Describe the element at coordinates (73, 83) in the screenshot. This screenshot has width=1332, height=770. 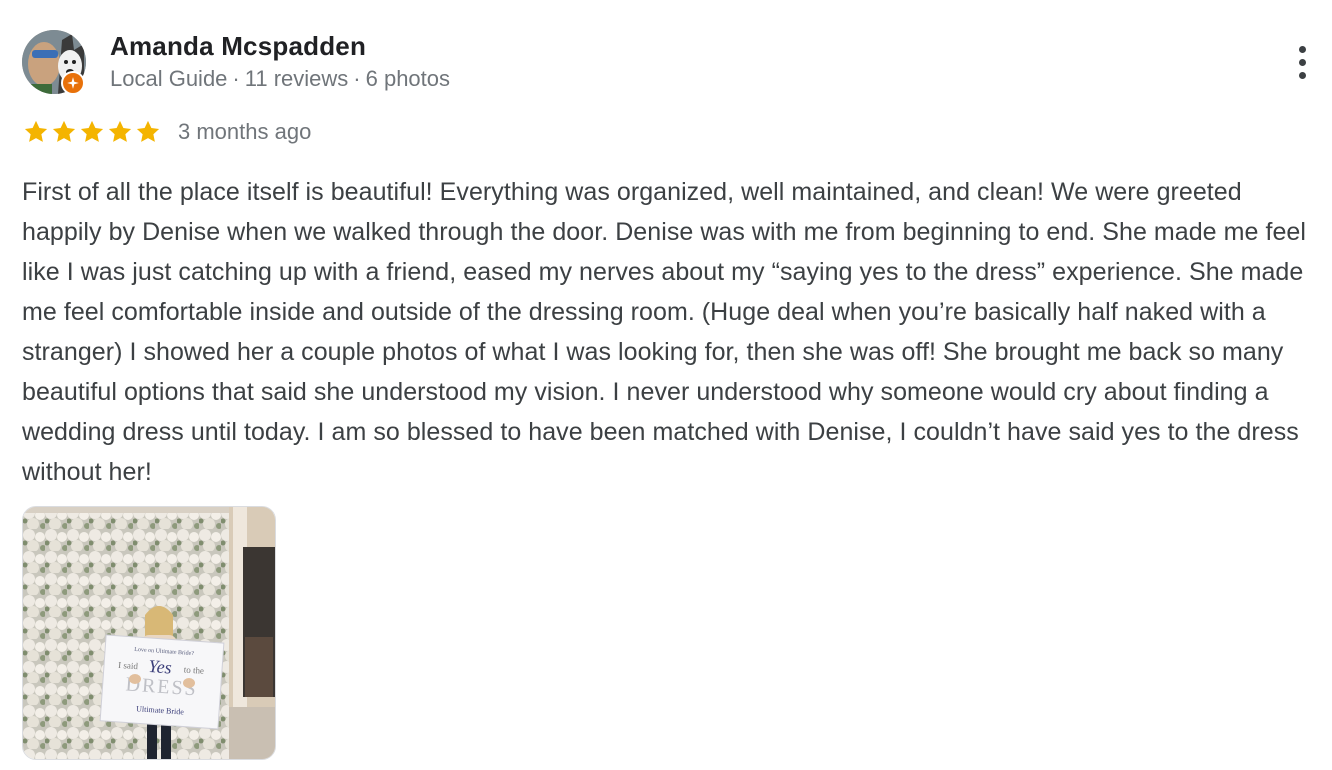
I see `local-guide-icon` at that location.